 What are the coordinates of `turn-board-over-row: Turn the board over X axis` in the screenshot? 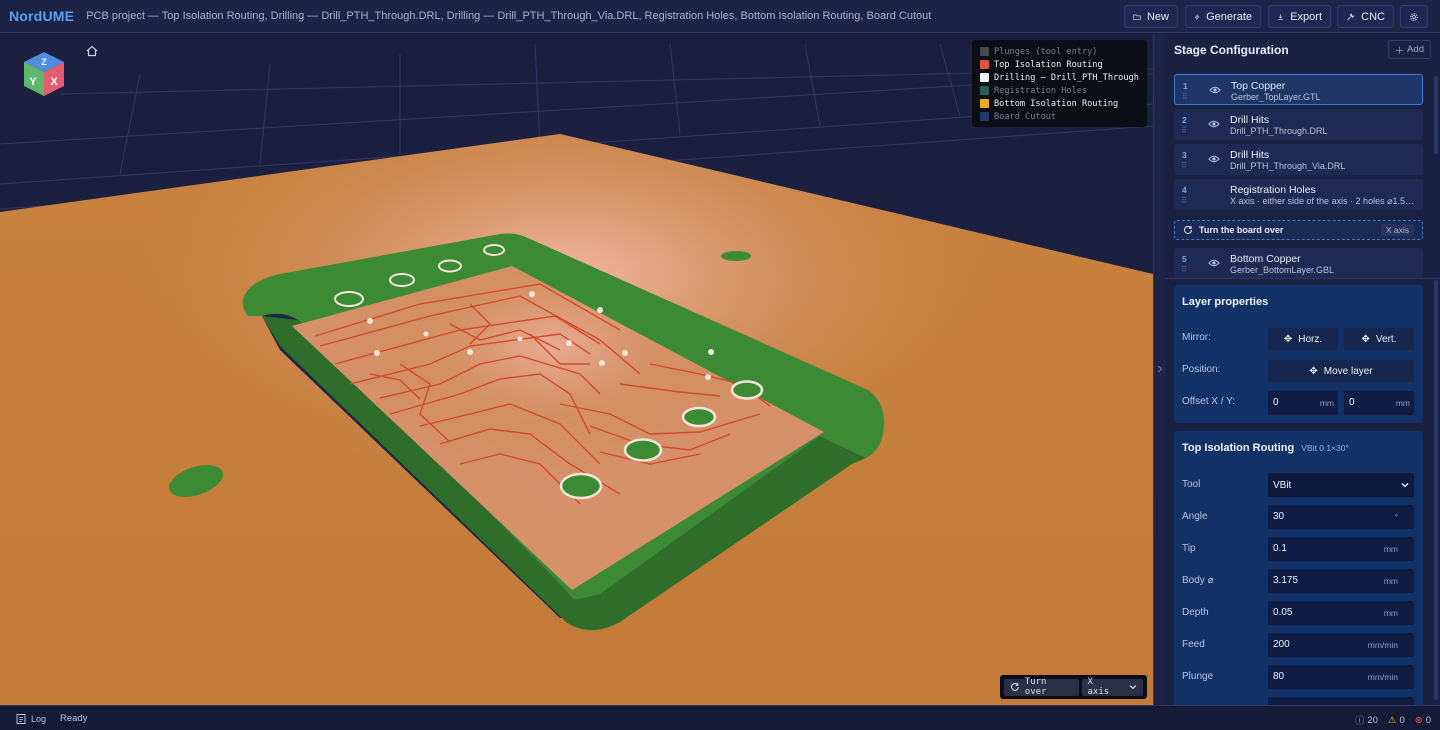 It's located at (1298, 230).